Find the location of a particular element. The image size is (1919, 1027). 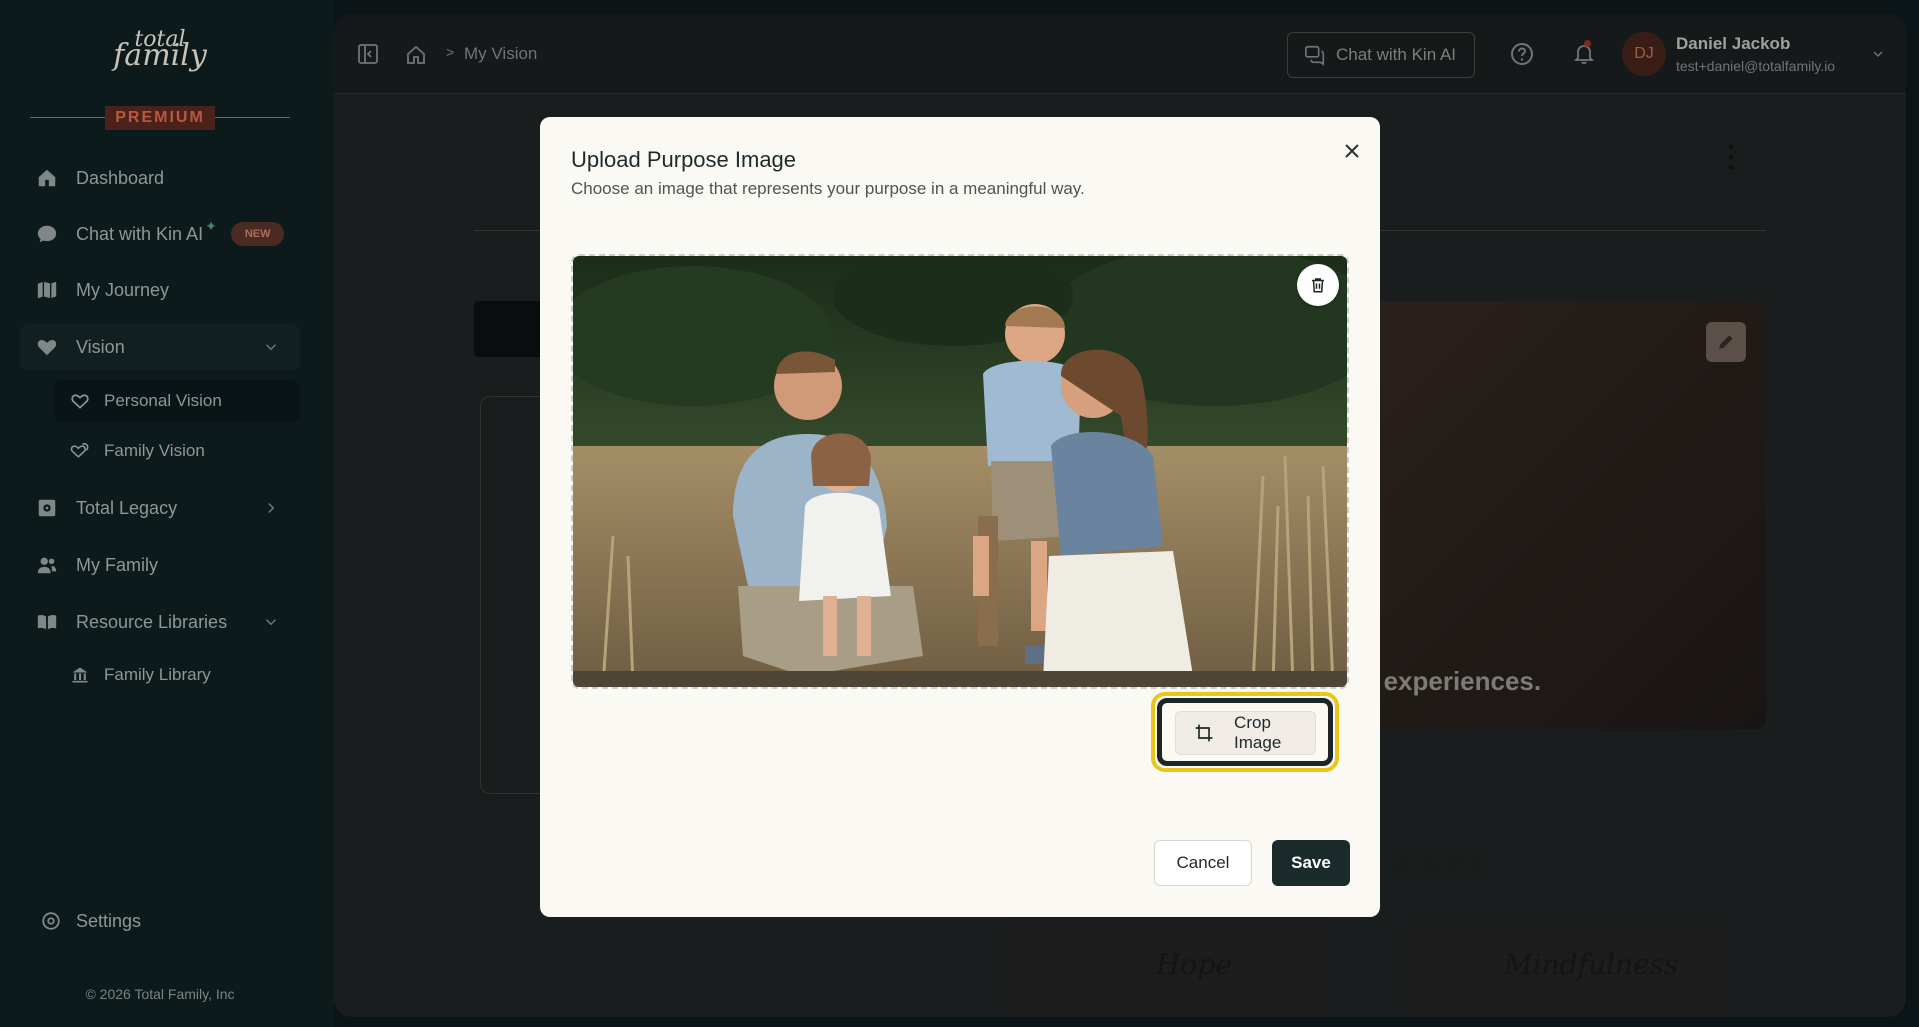

sidebar-item-total-legacy: Total Legacy is located at coordinates (160, 508).